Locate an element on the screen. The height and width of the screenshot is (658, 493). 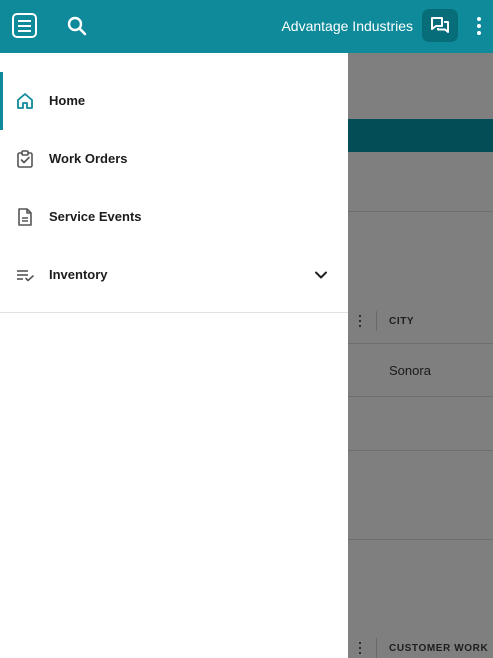
column-header-customer-work: CUSTOMER WORK is located at coordinates (439, 648).